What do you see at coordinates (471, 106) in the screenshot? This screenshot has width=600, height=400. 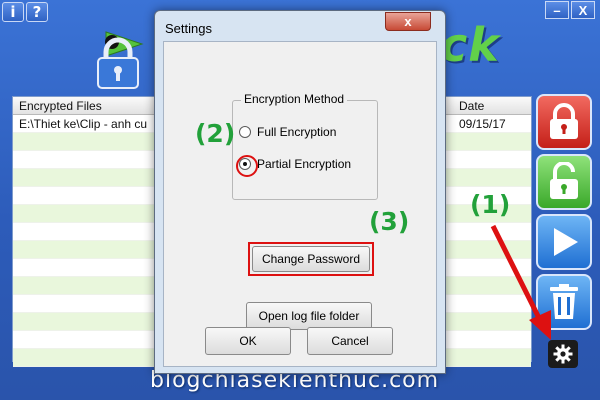 I see `column-header-date: Date` at bounding box center [471, 106].